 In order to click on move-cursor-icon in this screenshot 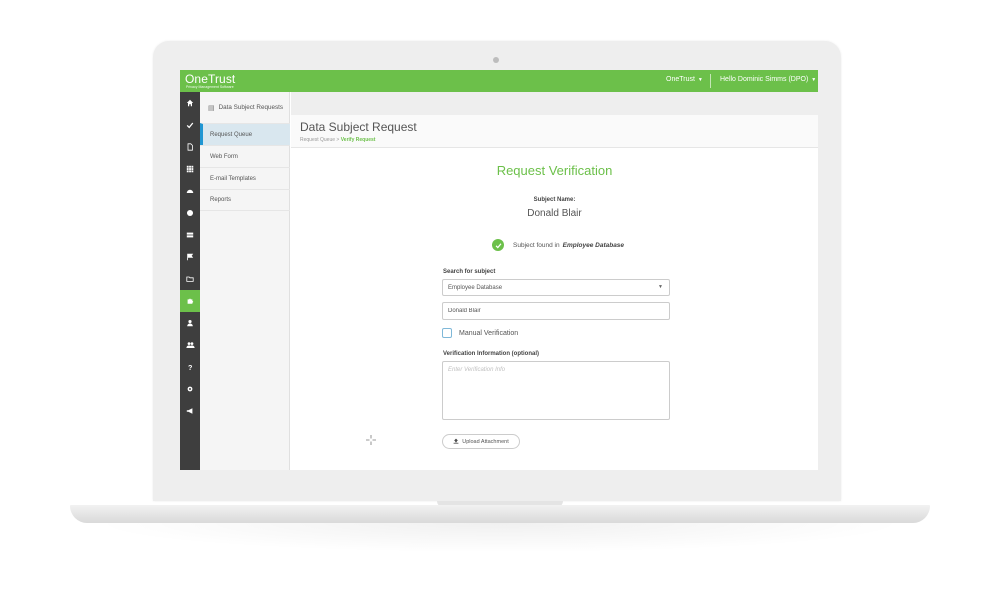, I will do `click(371, 440)`.